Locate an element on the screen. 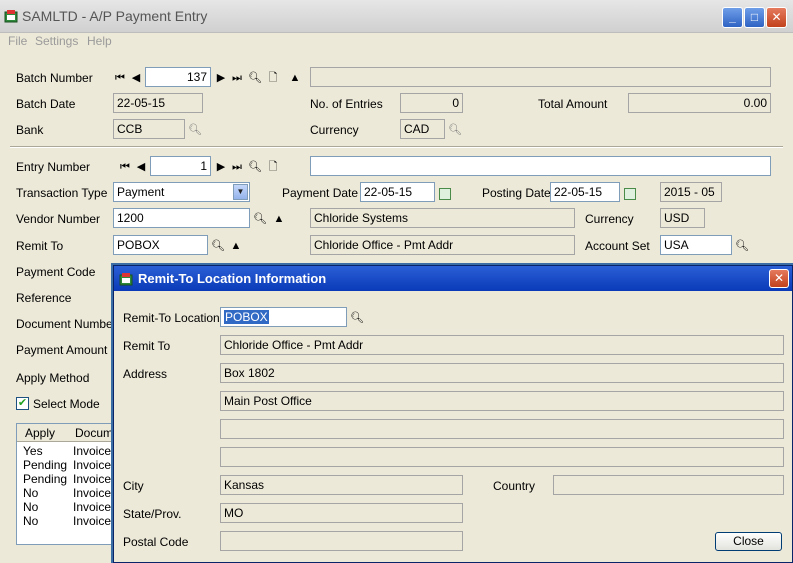 This screenshot has width=793, height=563. minimize-button: _ is located at coordinates (732, 17).